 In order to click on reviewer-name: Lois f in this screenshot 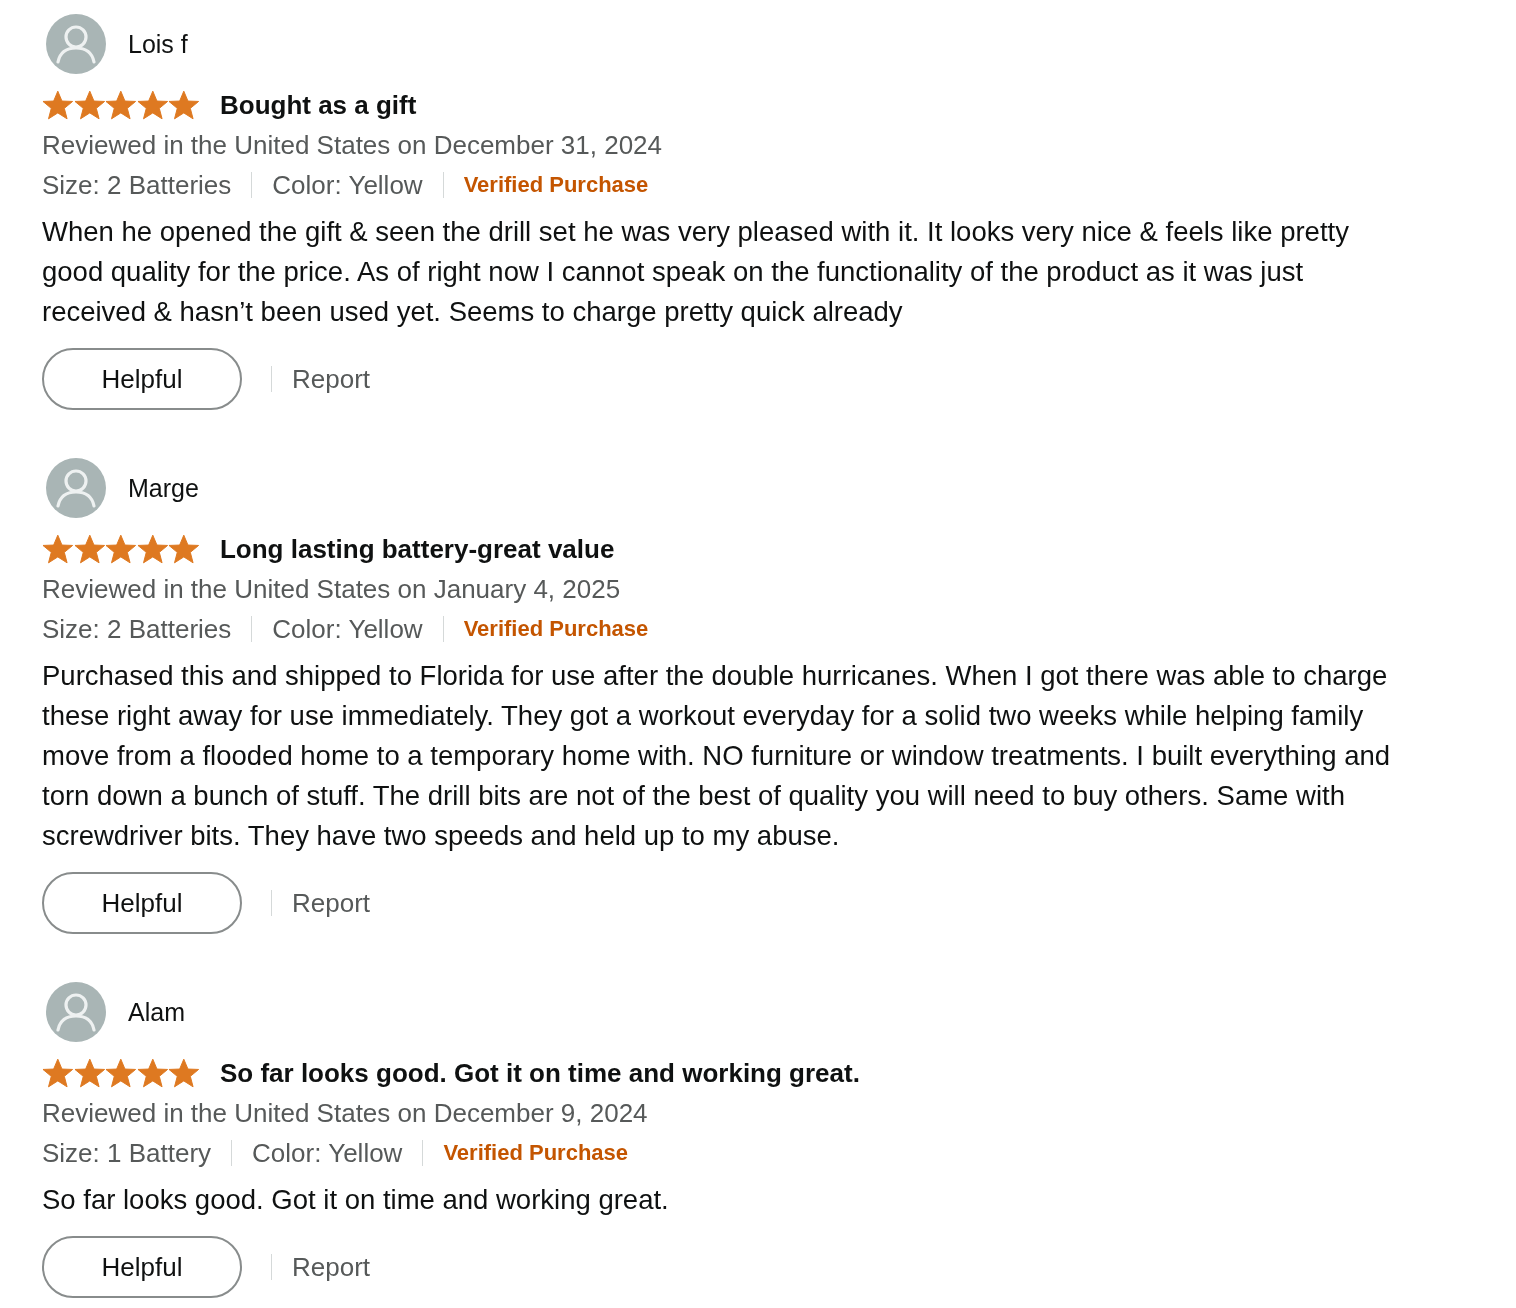, I will do `click(158, 44)`.